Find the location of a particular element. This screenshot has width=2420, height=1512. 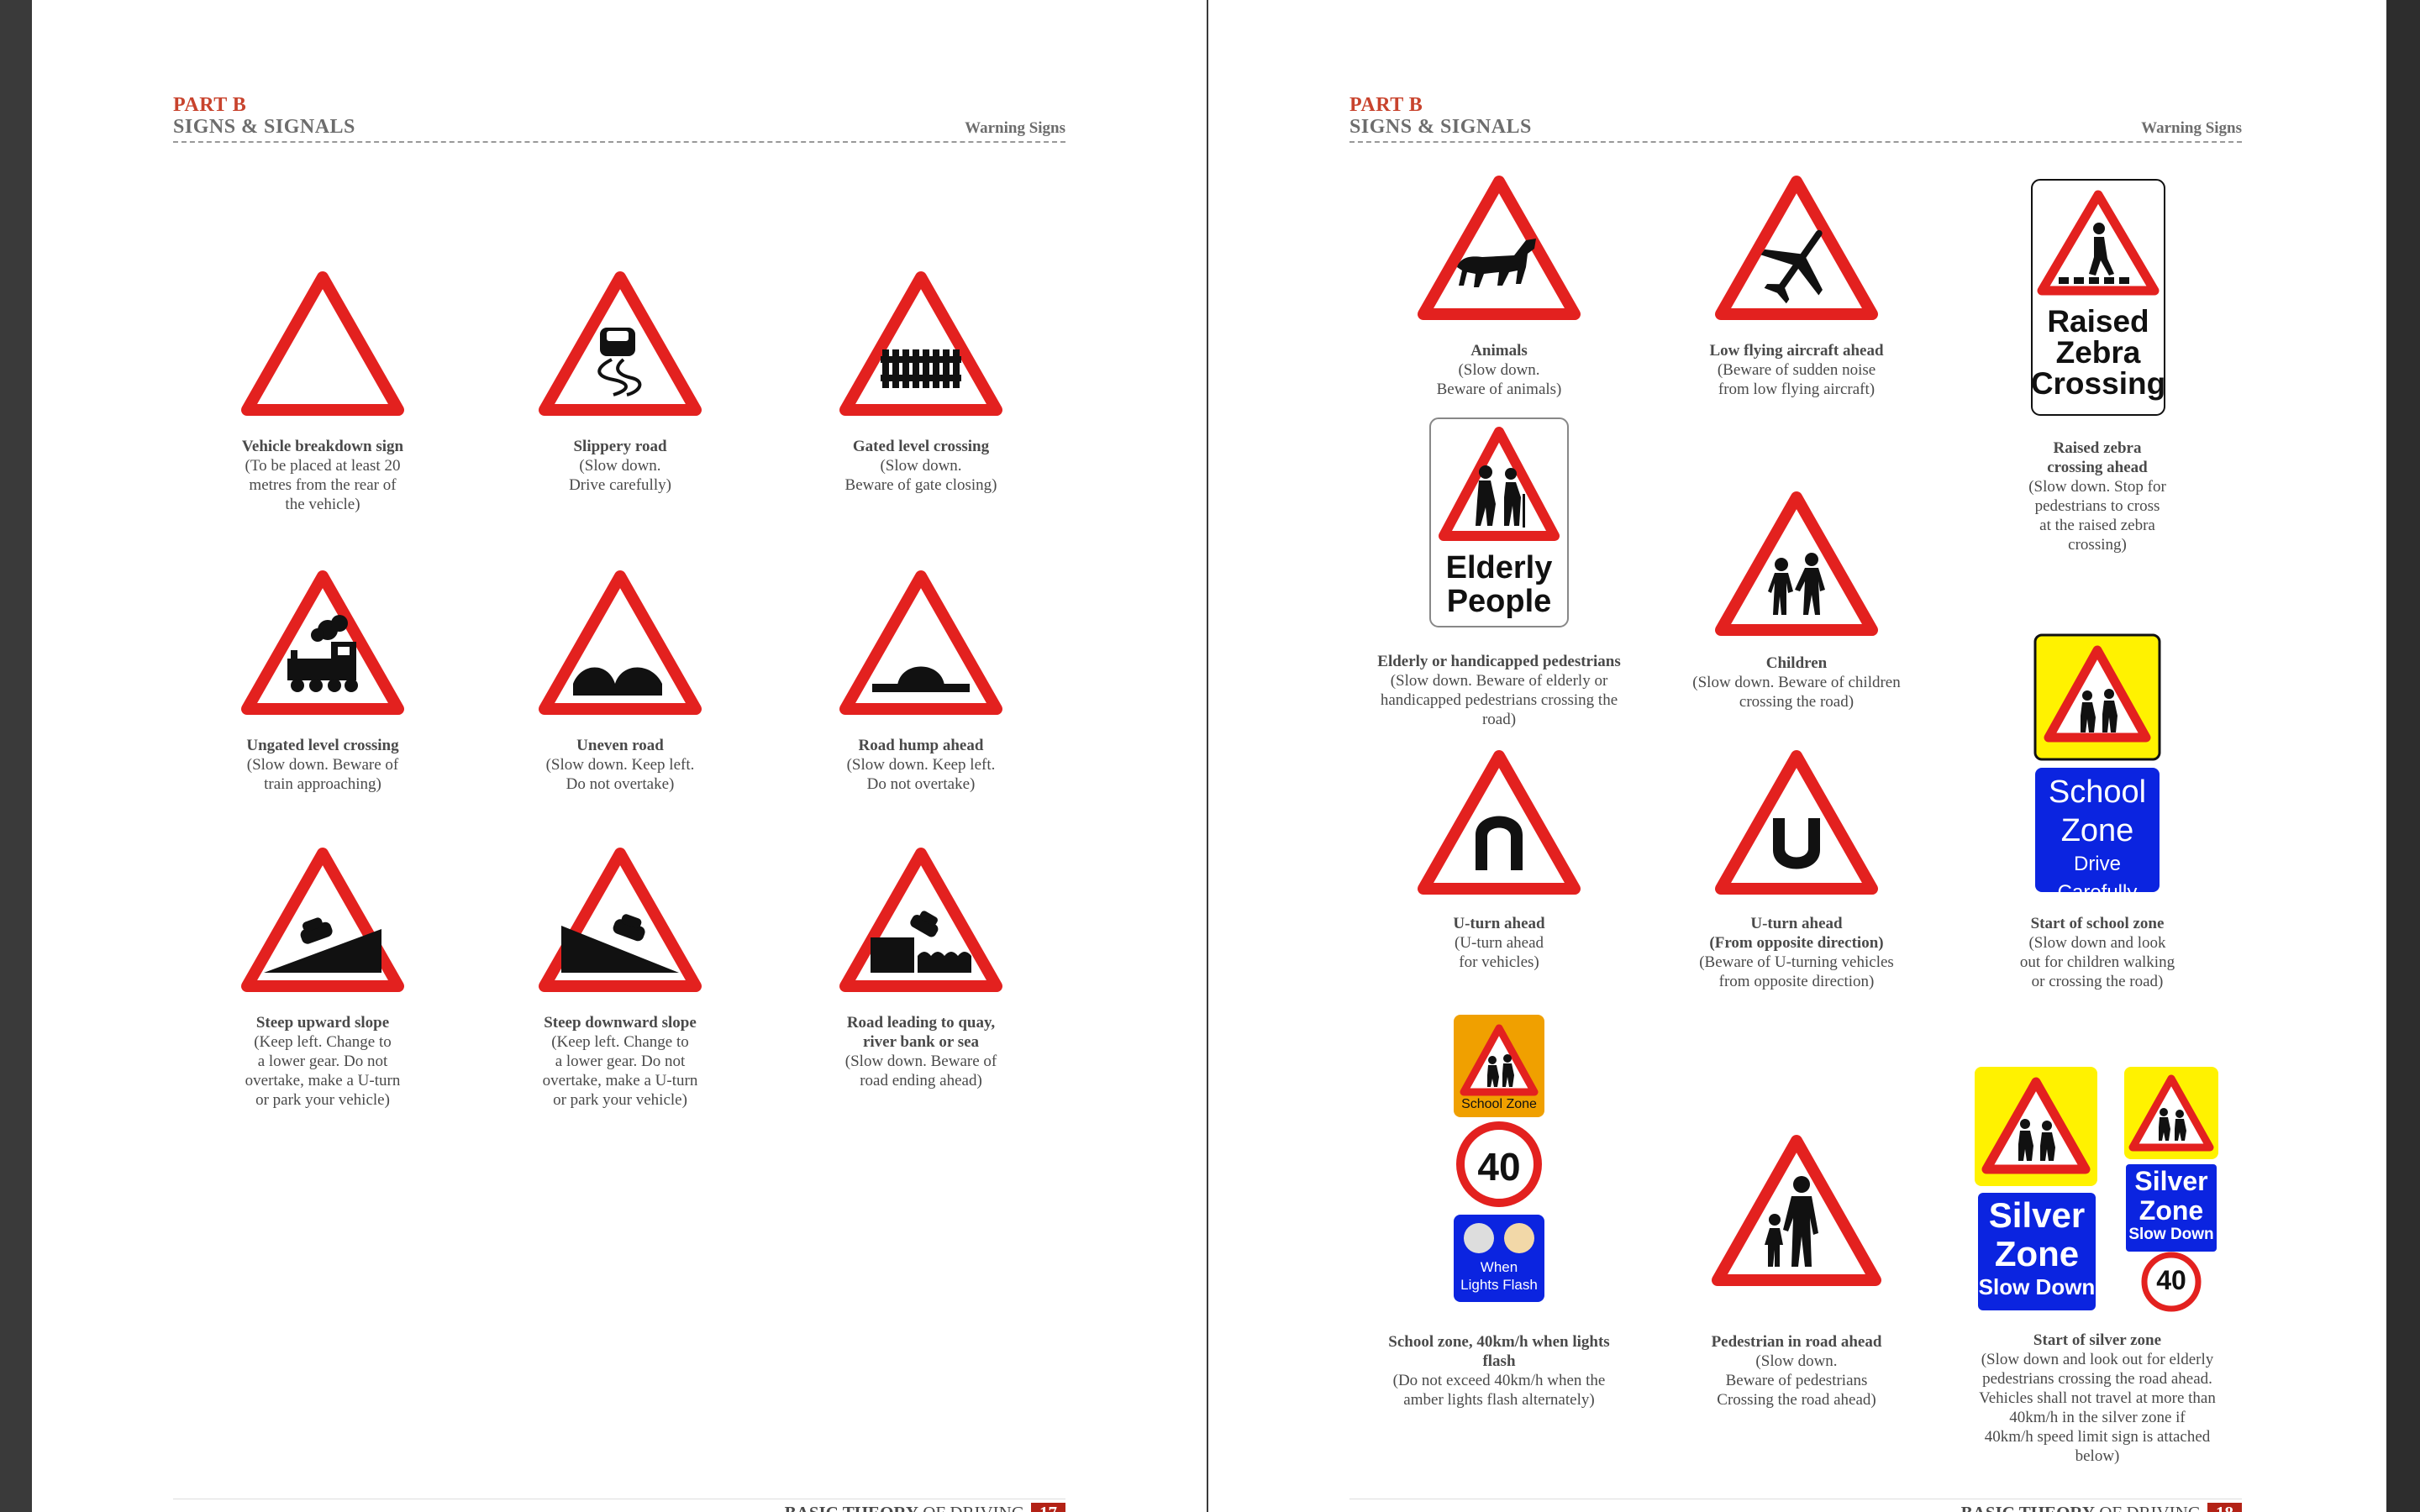

upward-slope-icon is located at coordinates (322, 920).